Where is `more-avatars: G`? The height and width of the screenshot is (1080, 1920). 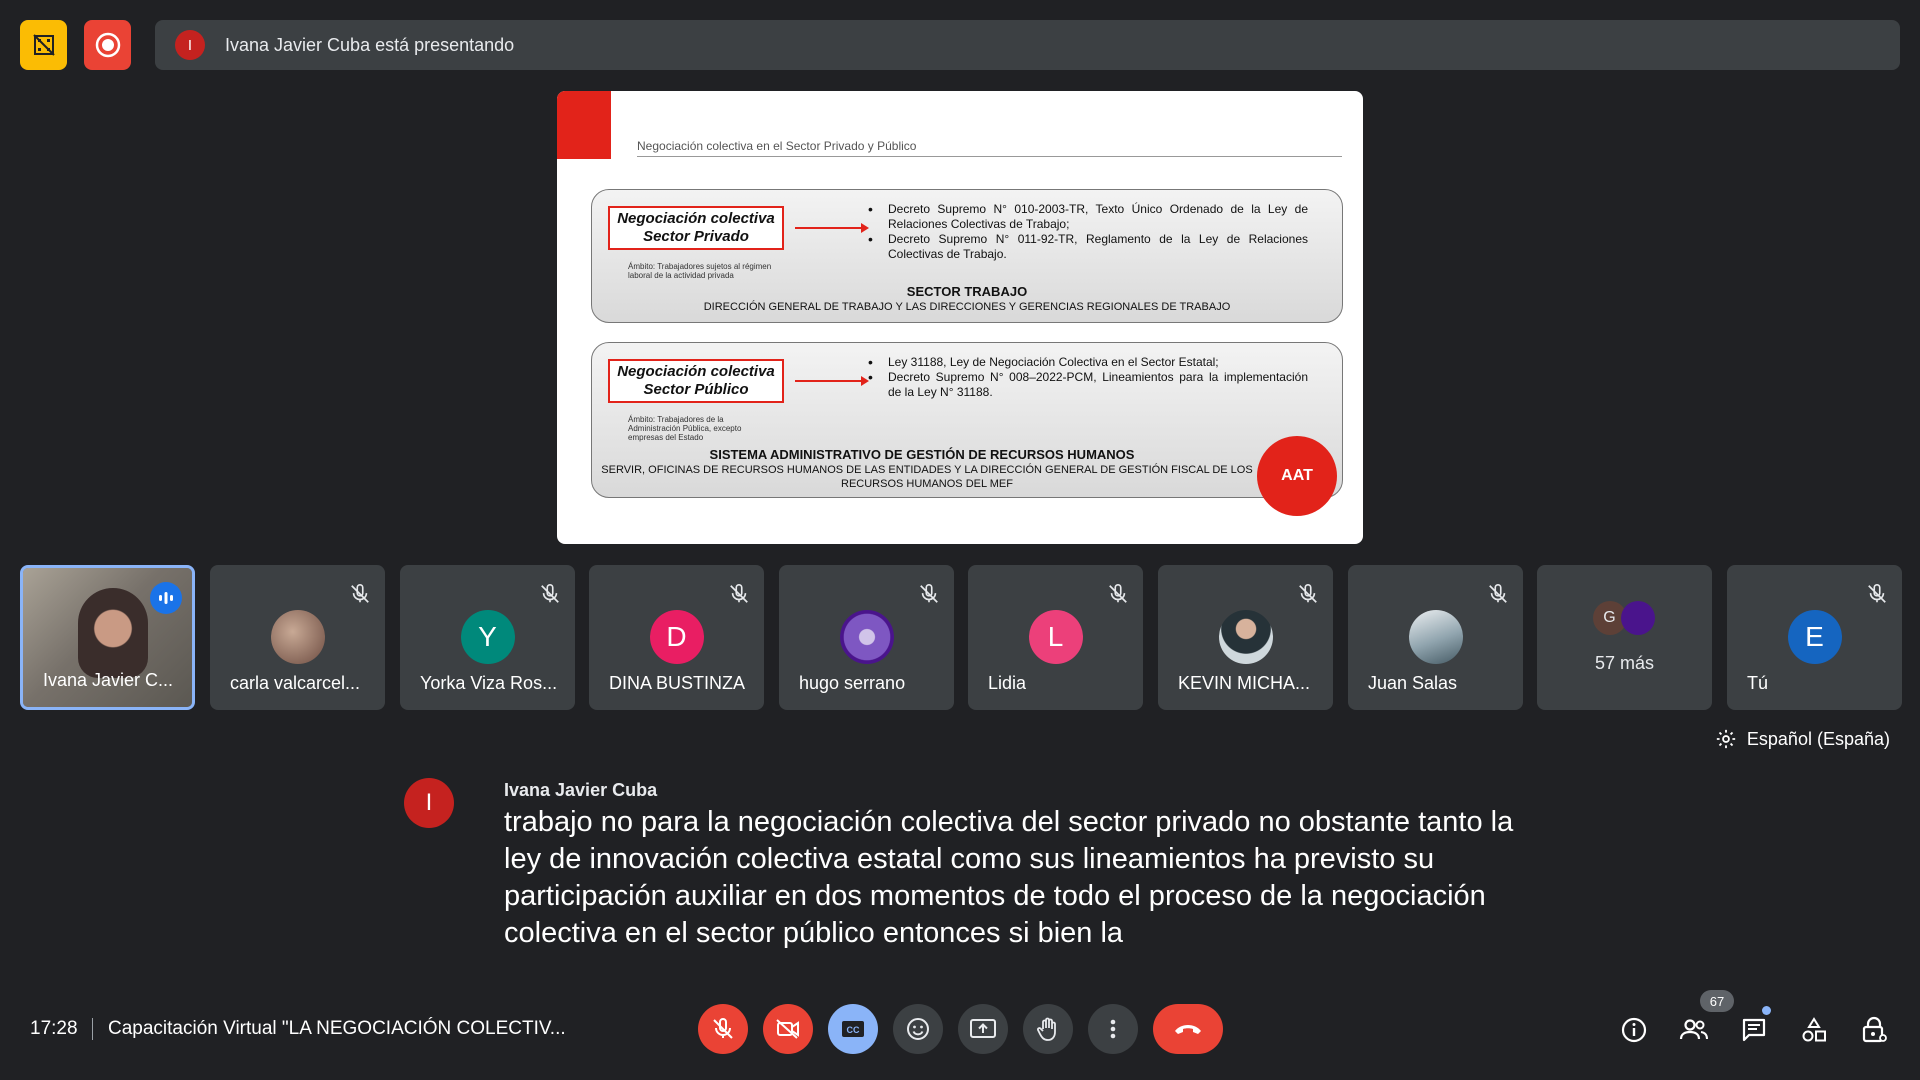 more-avatars: G is located at coordinates (1623, 618).